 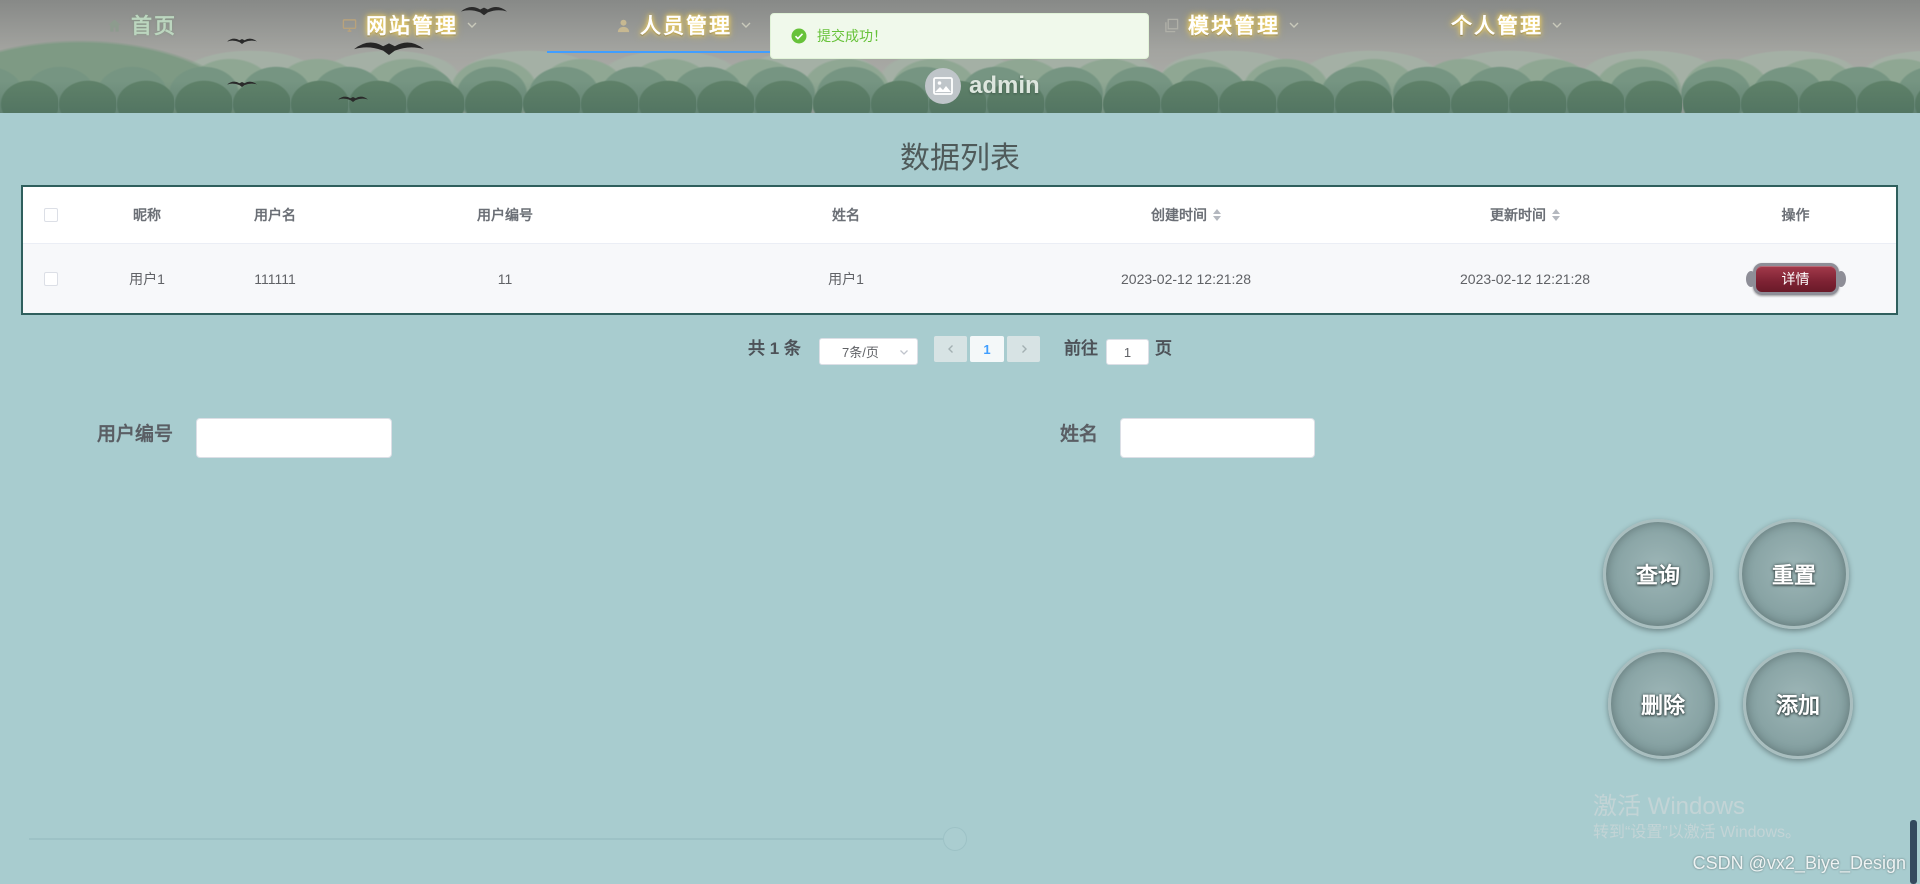 I want to click on nav-item-staff-management: 人员管理, so click(x=683, y=25).